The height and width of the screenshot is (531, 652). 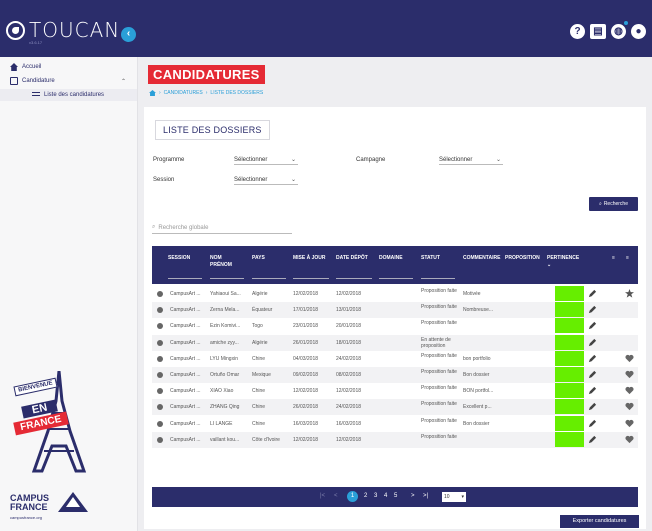 What do you see at coordinates (598, 31) in the screenshot?
I see `id-card-icon: ▤` at bounding box center [598, 31].